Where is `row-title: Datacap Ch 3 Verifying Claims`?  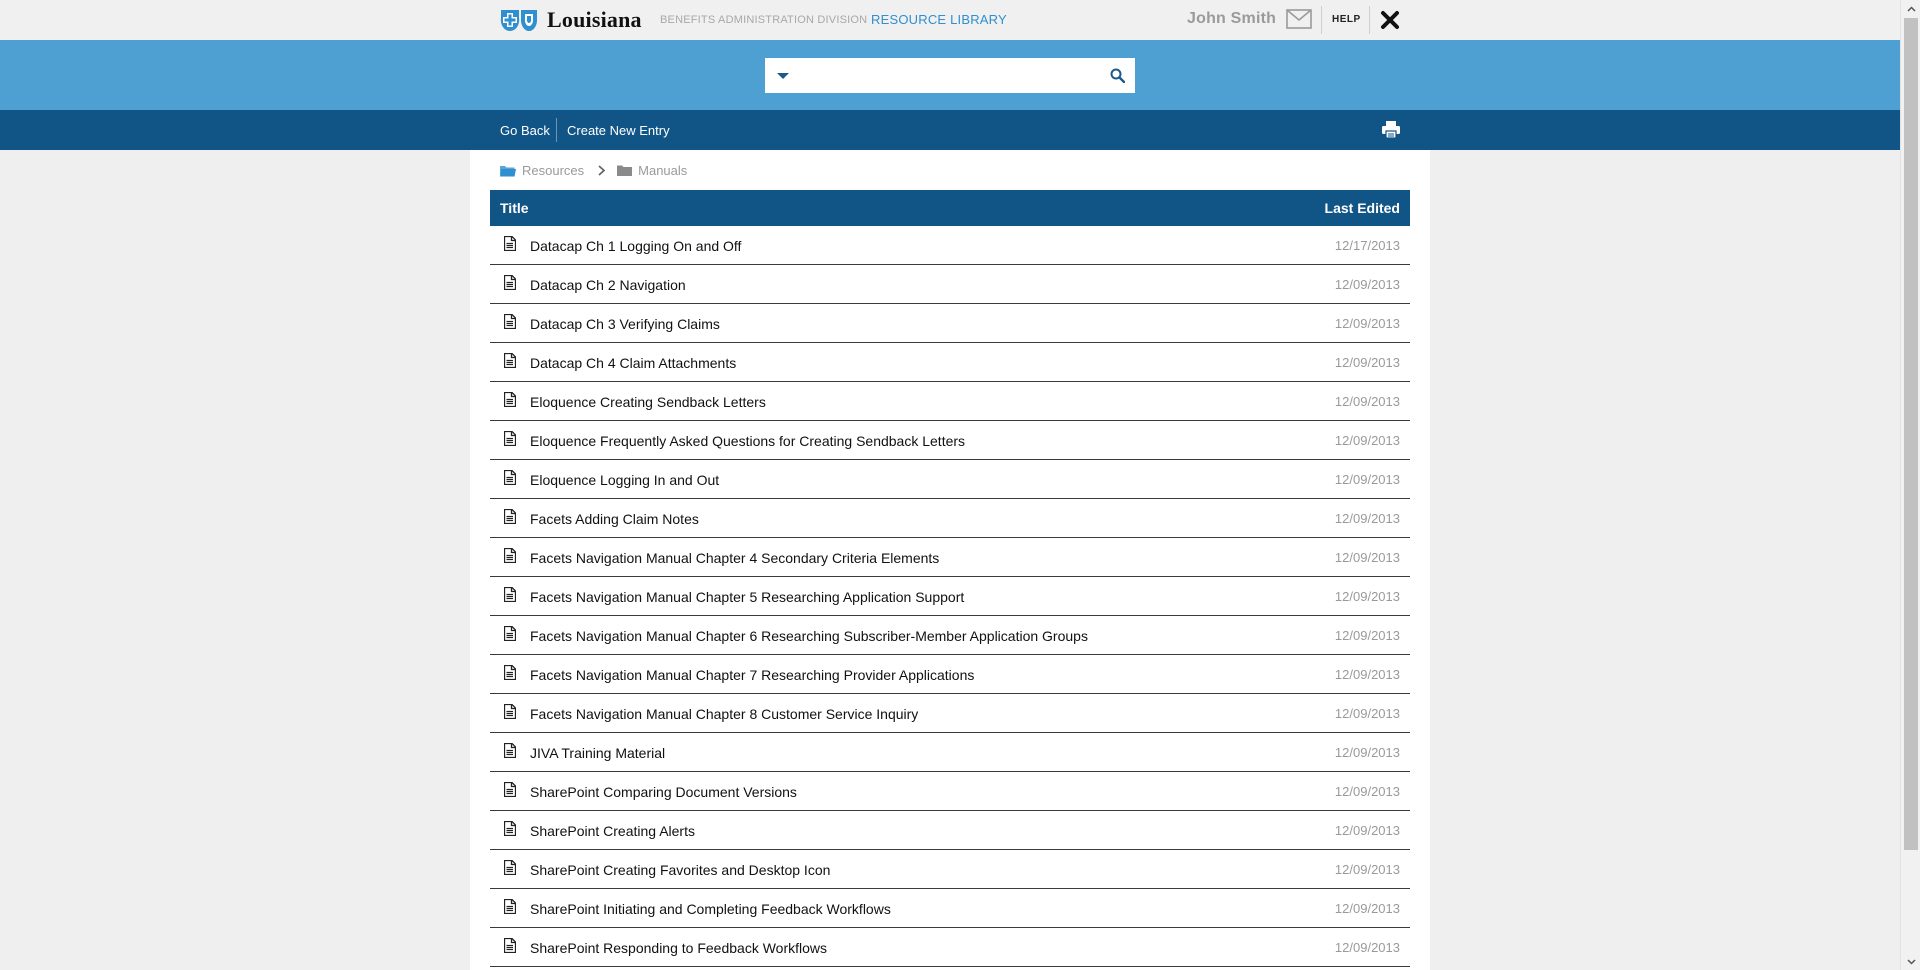
row-title: Datacap Ch 3 Verifying Claims is located at coordinates (625, 324).